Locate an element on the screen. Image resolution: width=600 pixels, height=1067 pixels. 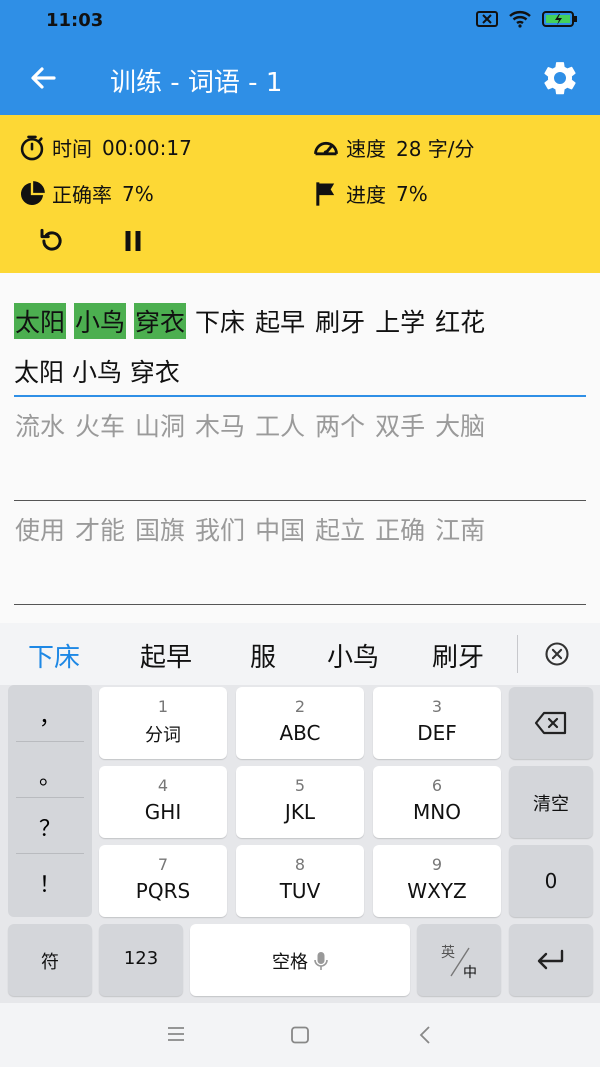
target-word: 流水 is located at coordinates (40, 426).